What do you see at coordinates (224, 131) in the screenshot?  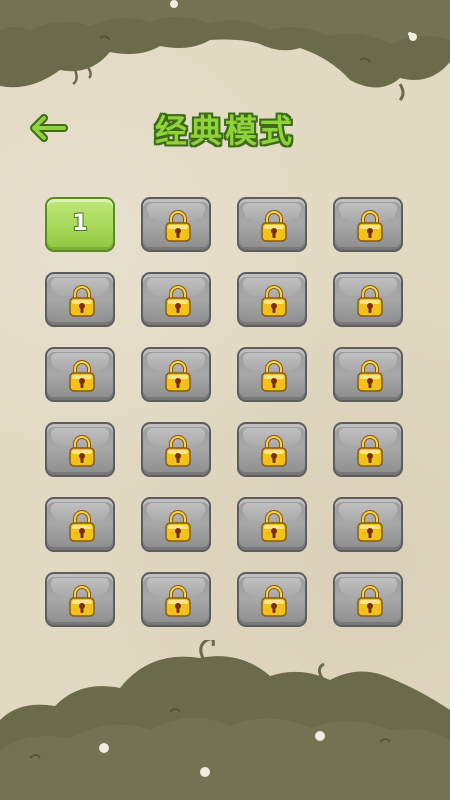 I see `page-title: 经典模式` at bounding box center [224, 131].